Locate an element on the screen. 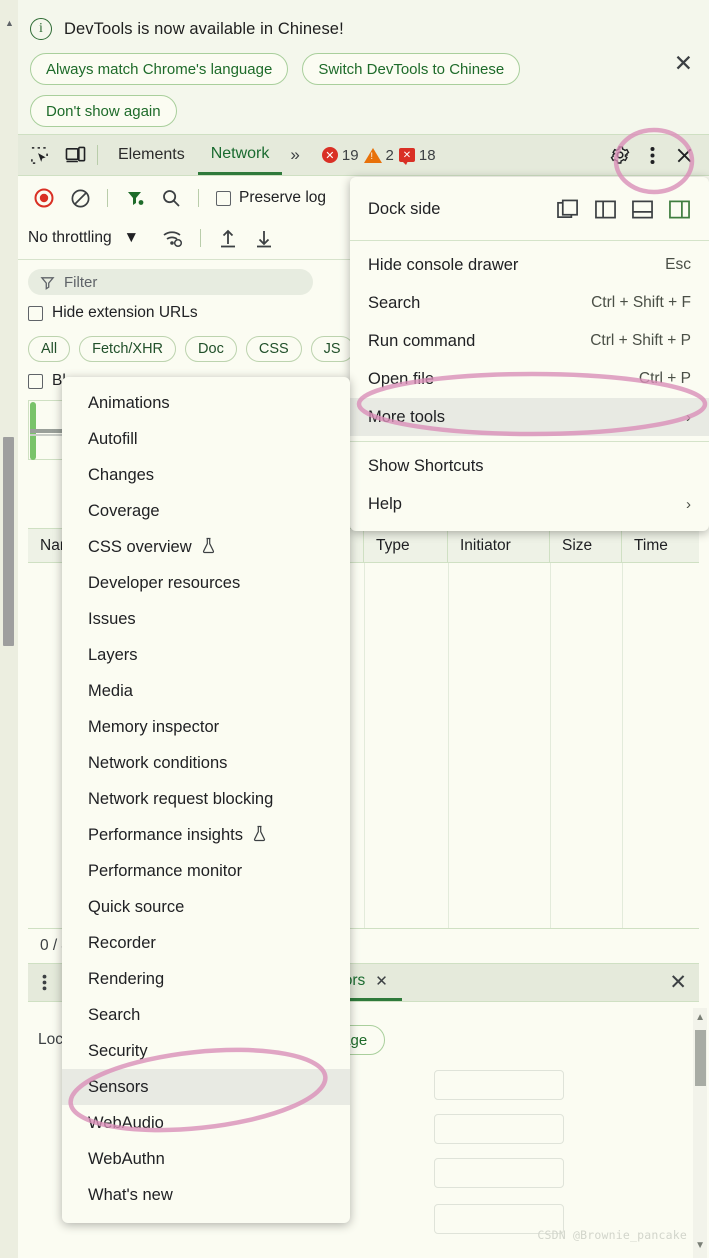  toolbar-divider is located at coordinates (107, 198).